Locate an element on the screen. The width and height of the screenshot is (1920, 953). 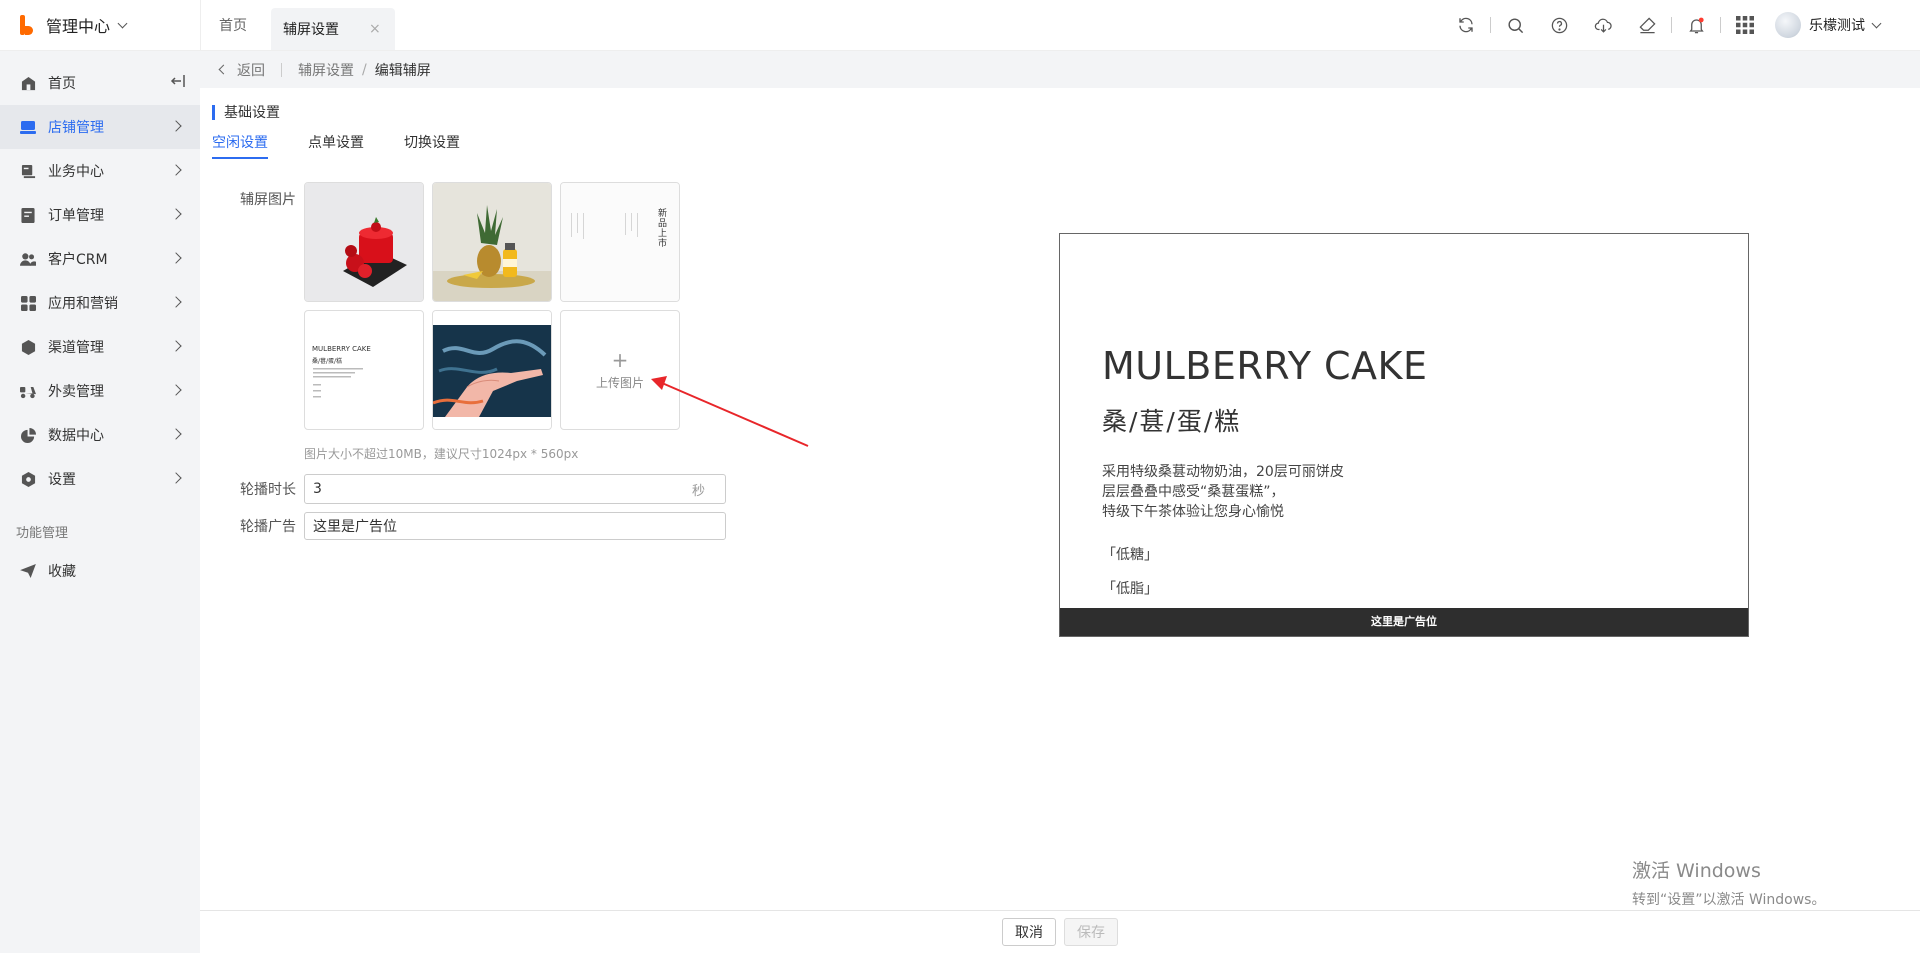
order-icon is located at coordinates (28, 215).